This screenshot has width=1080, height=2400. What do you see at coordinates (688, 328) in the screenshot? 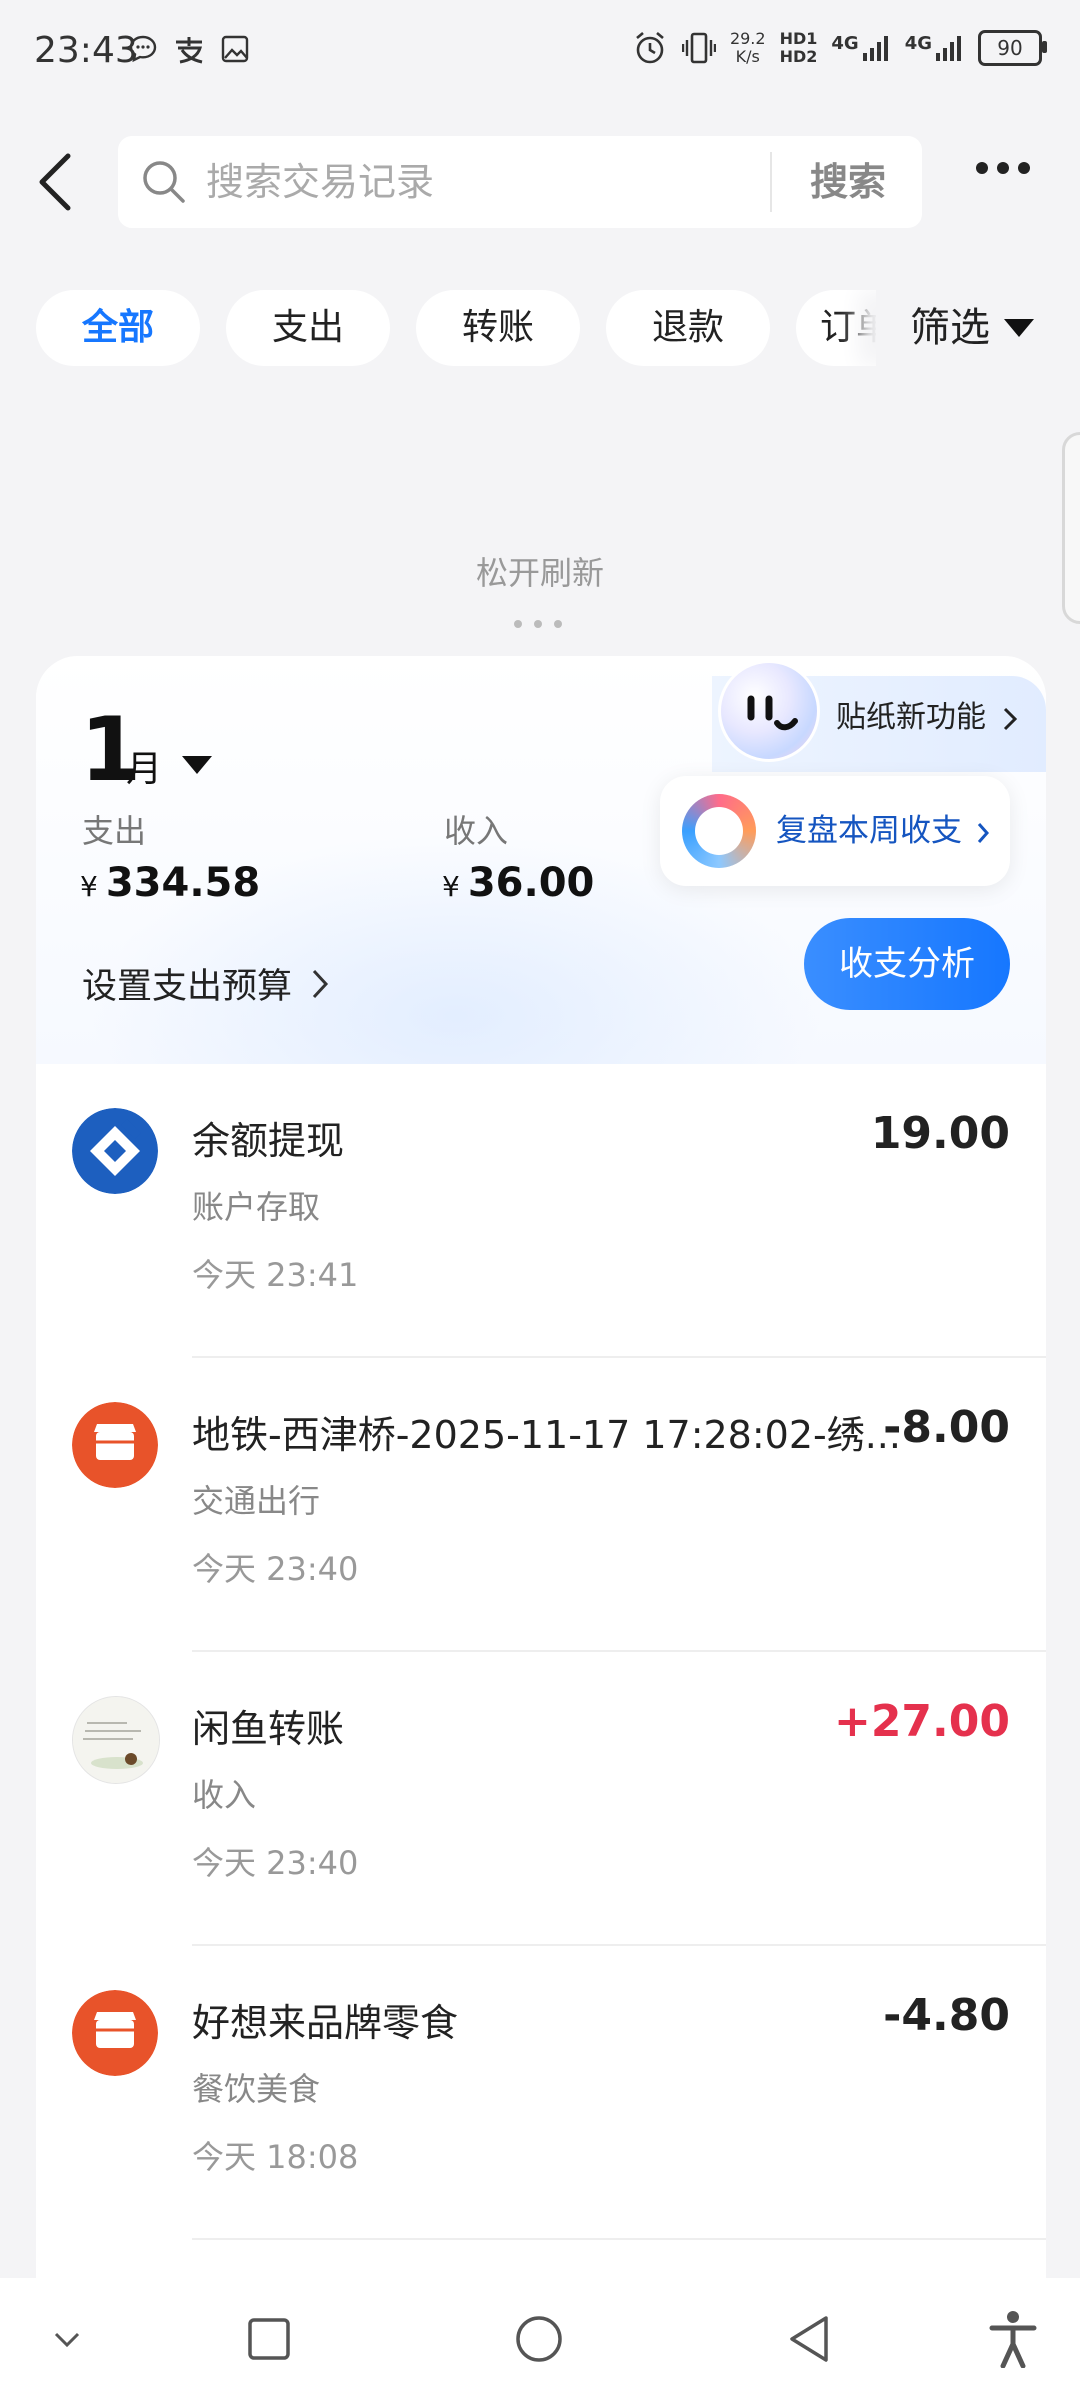
I see `tab-refund: 退款` at bounding box center [688, 328].